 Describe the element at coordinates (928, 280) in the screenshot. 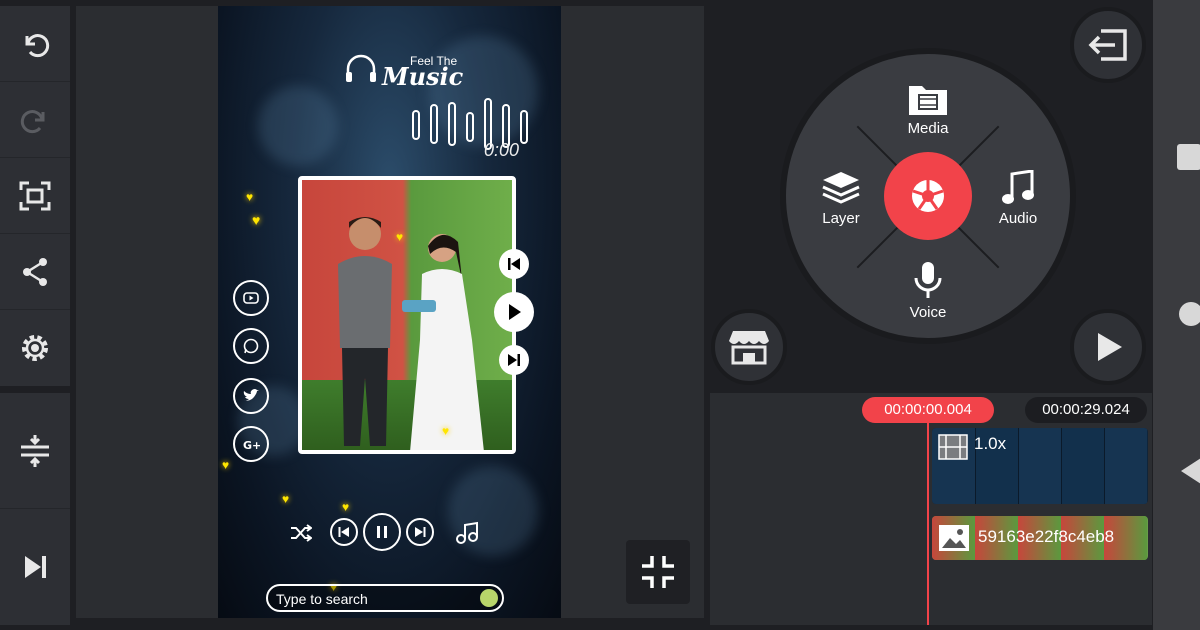

I see `microphone-icon` at that location.